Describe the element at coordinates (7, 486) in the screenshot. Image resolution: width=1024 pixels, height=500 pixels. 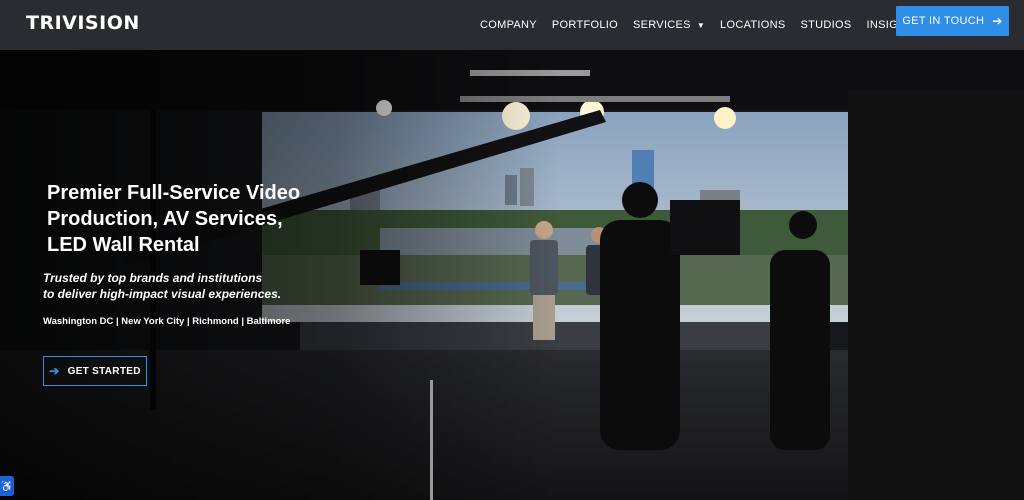
I see `accessibility-icon: ♿` at that location.